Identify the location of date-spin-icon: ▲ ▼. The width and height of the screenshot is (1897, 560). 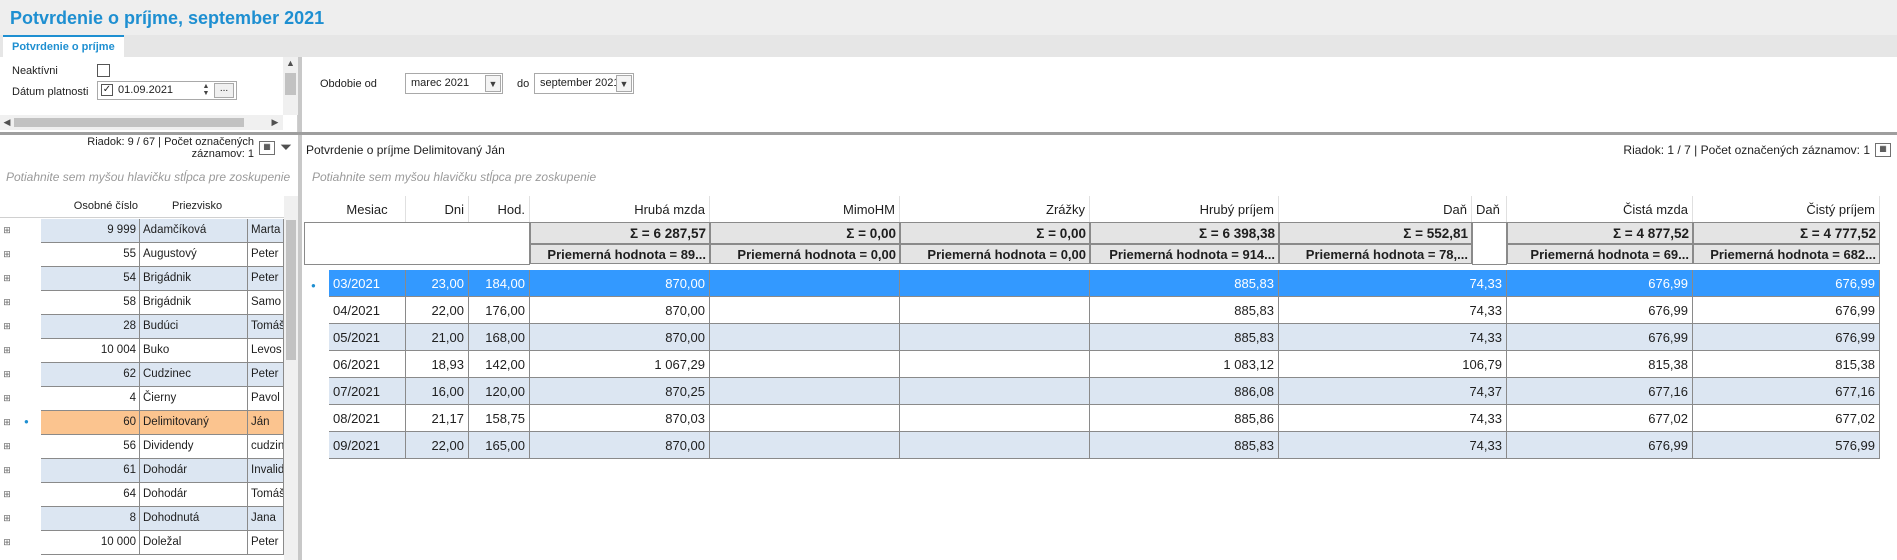
(206, 90).